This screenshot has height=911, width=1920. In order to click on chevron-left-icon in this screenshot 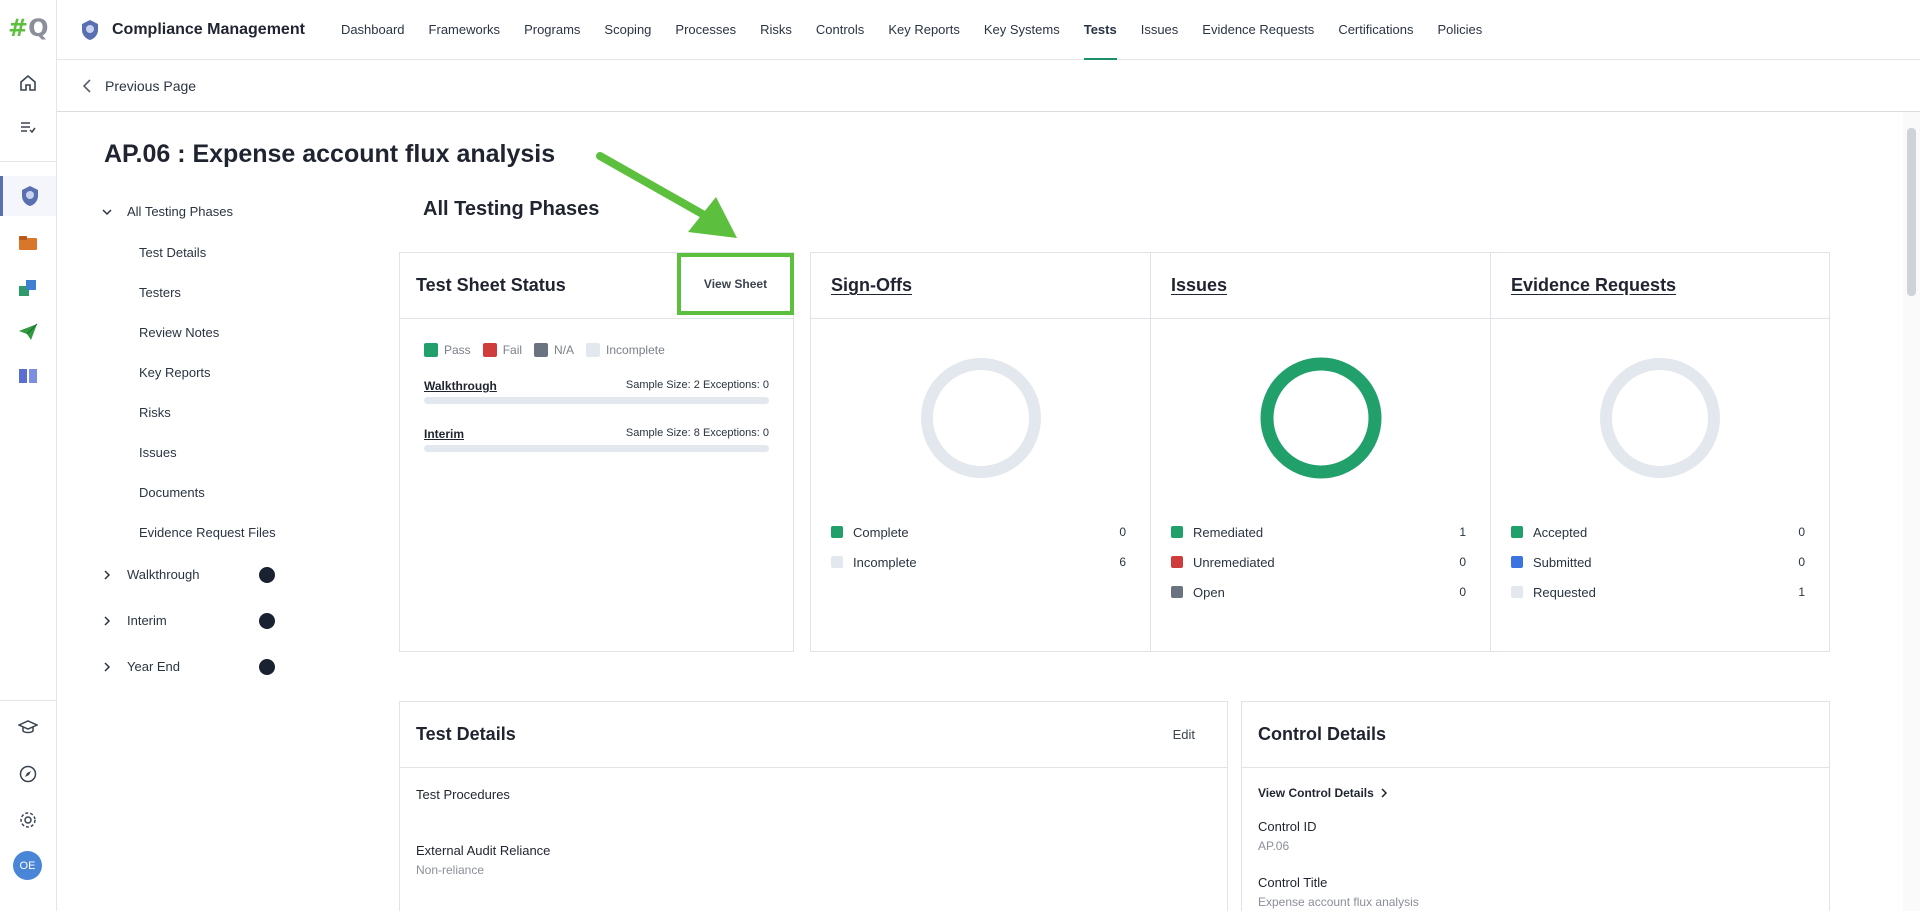, I will do `click(87, 86)`.